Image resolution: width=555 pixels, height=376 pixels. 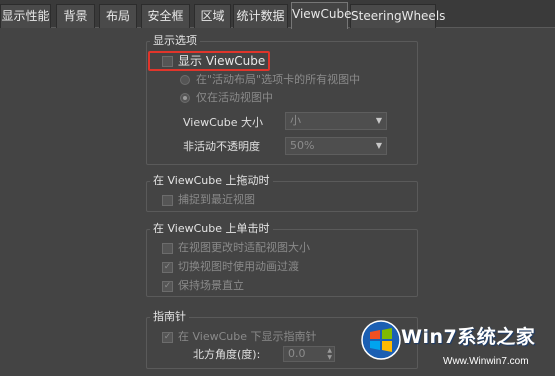 I want to click on tab-steeringwheels: SteeringWheels, so click(x=397, y=16).